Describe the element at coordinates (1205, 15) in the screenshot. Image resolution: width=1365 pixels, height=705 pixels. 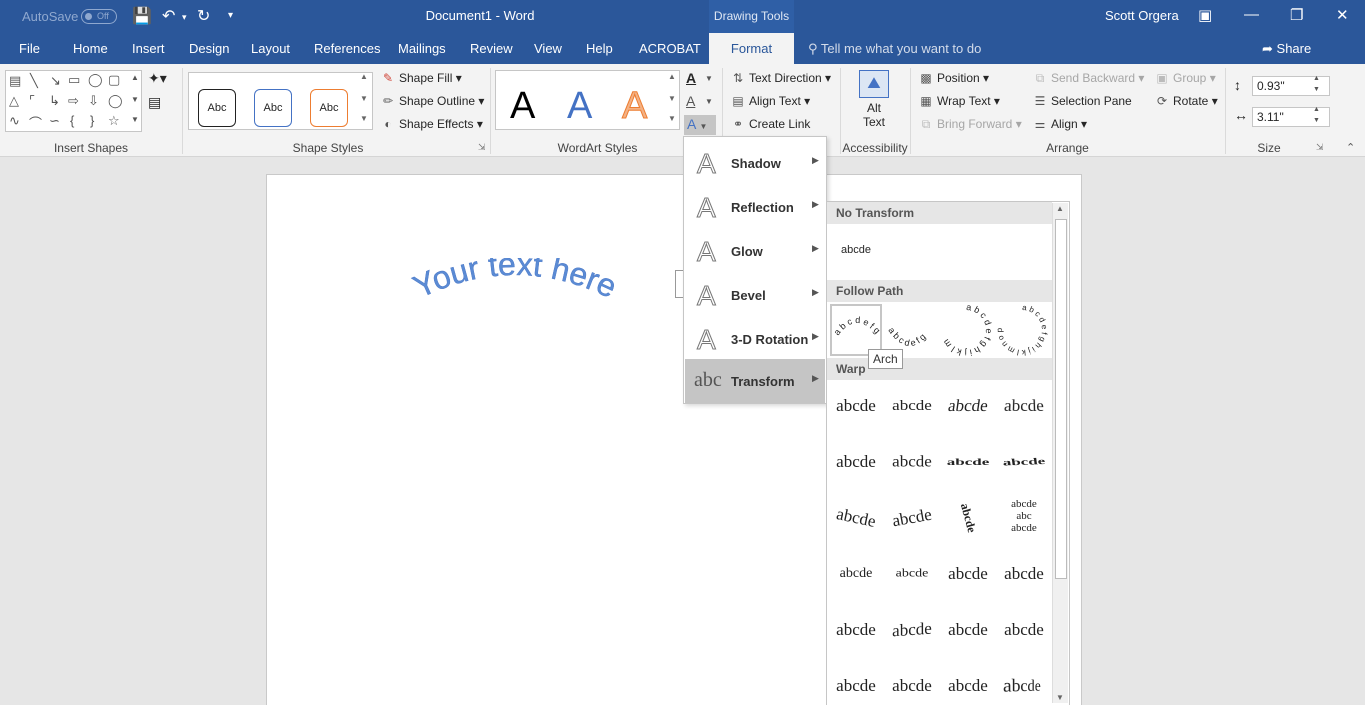
I see `ribbon-display-icon: ▣` at that location.